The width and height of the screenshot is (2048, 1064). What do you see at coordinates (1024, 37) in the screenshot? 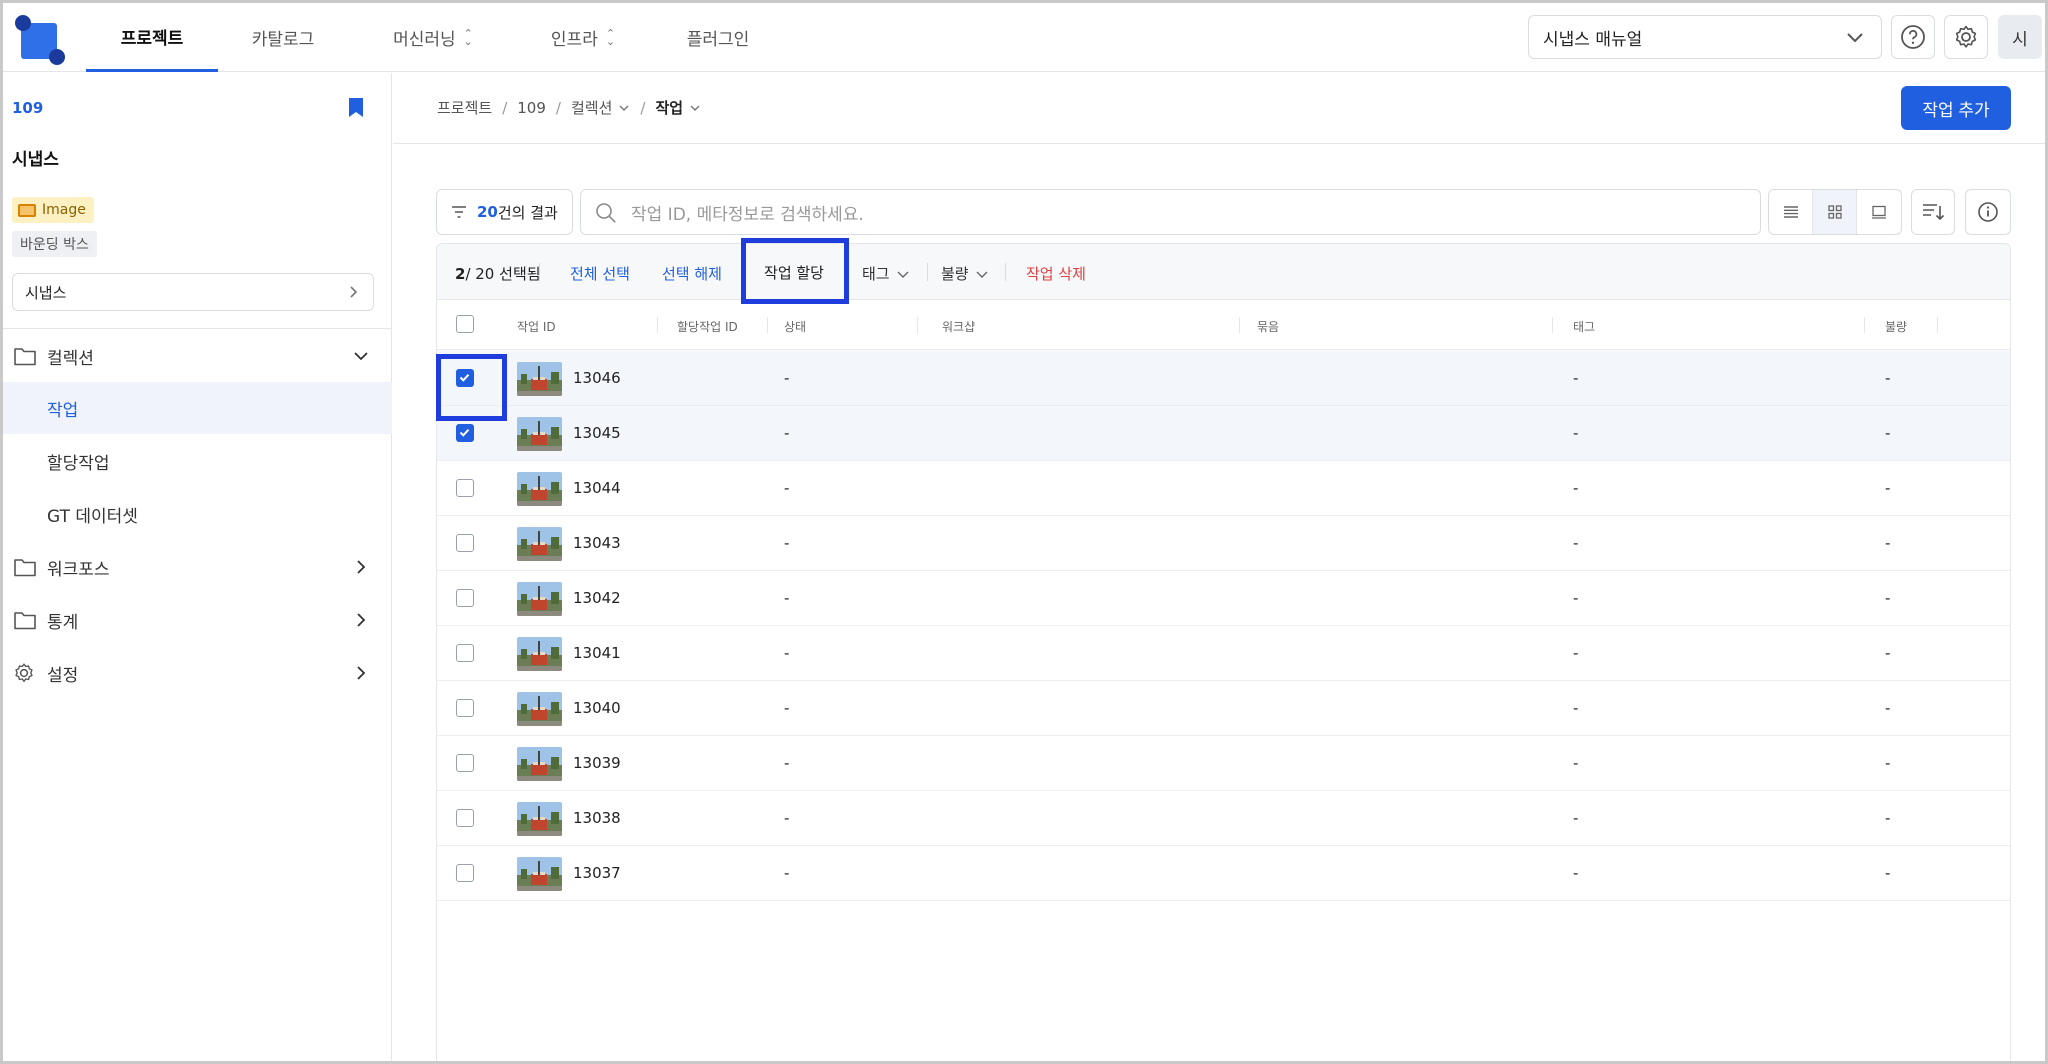
I see `top-navigation: 프로젝트 카탈로그 머신러닝 ⌃ ⌄ 인프라 ⌃ ⌄ 플러그인 시냅스 매뉴얼 시` at bounding box center [1024, 37].